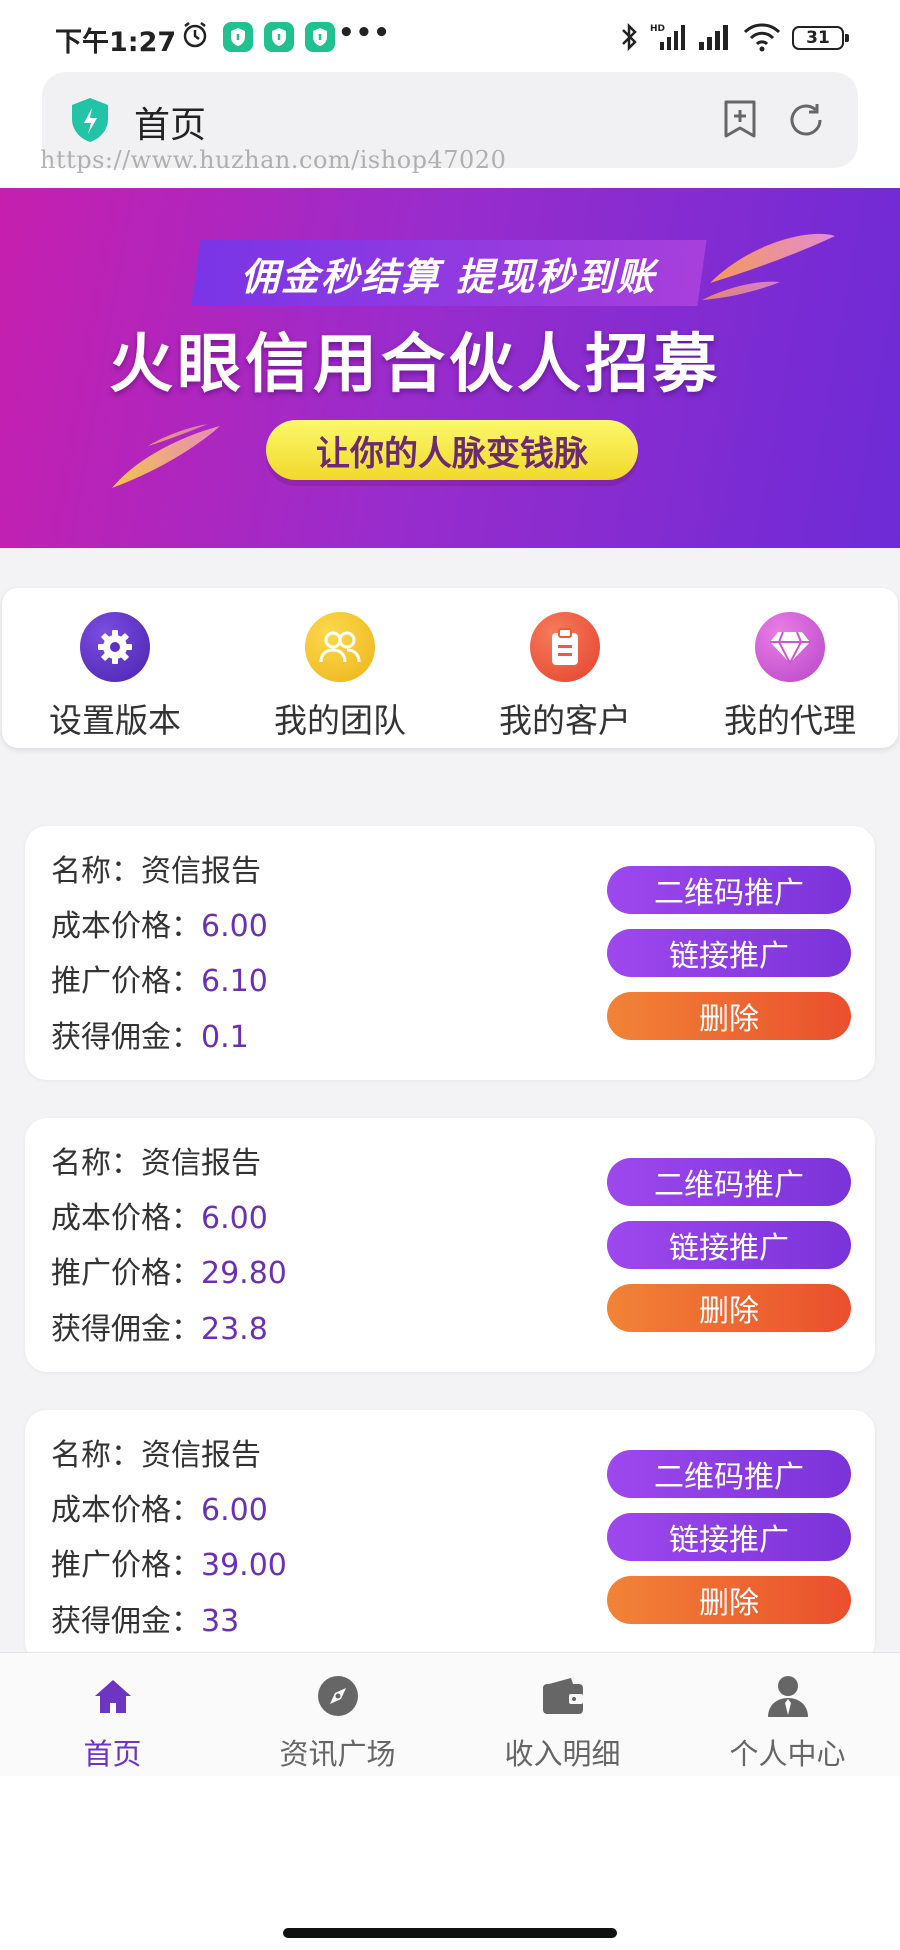 The image size is (900, 1950). I want to click on more-notifications-icon: •••, so click(364, 33).